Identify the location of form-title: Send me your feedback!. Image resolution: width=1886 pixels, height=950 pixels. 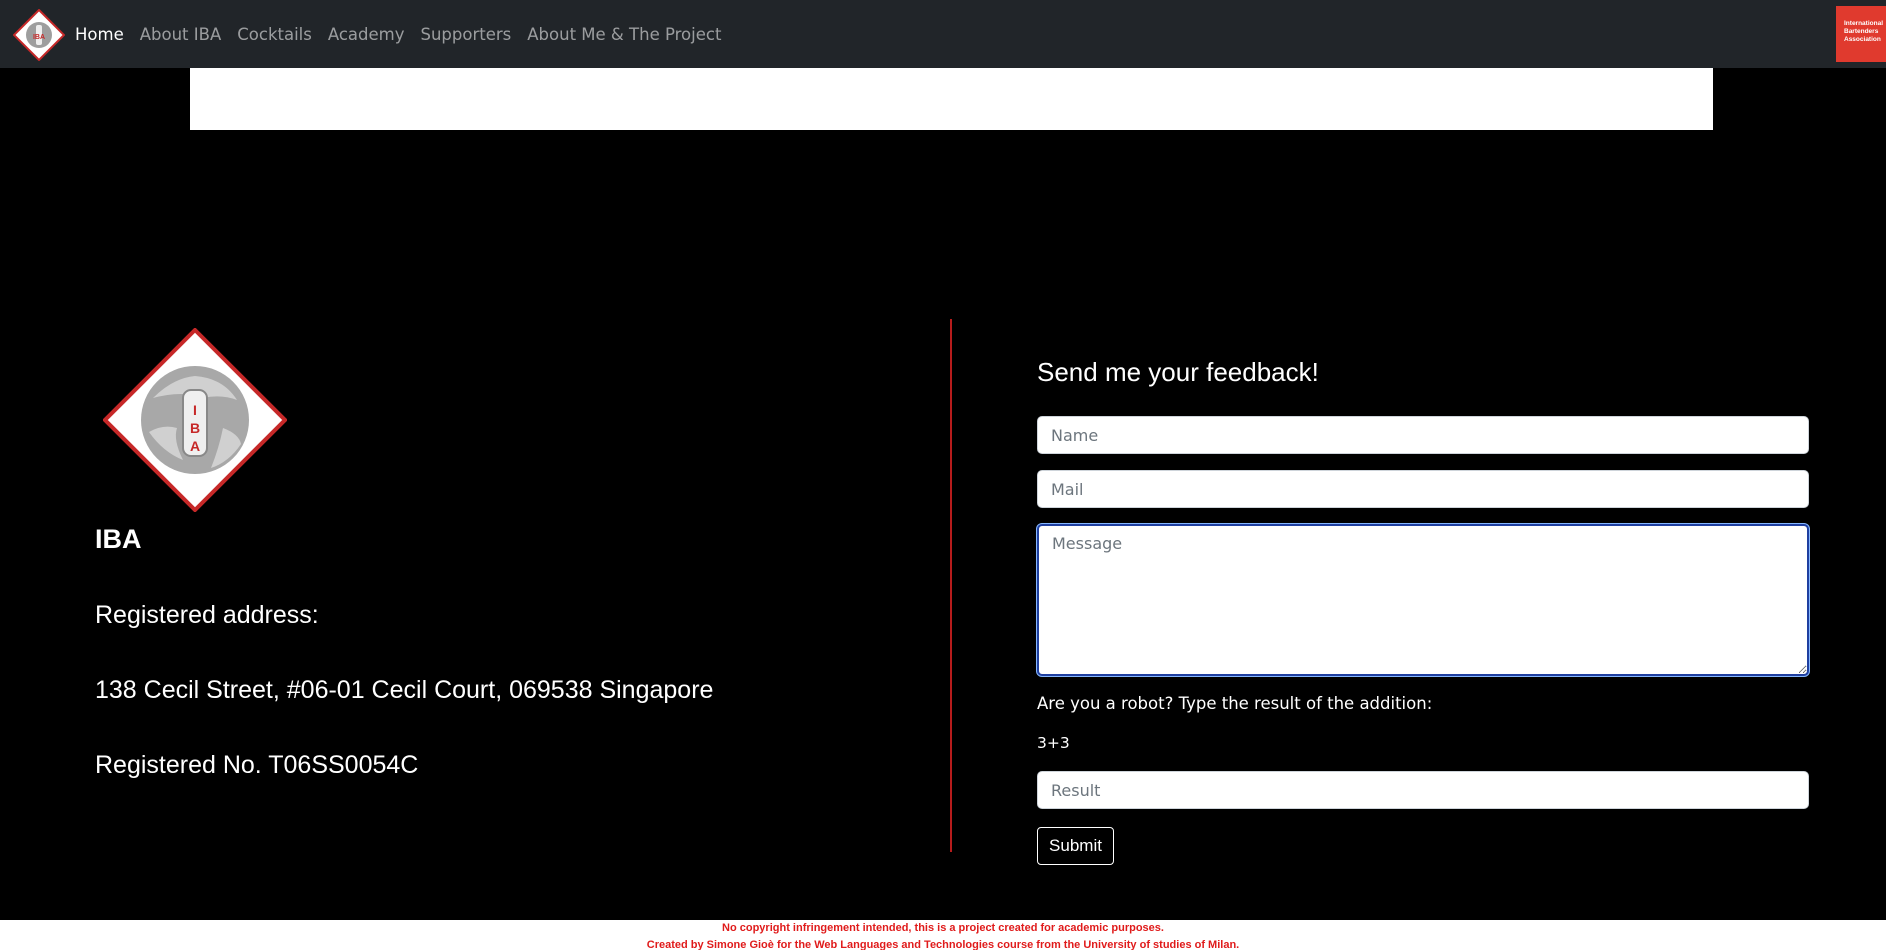
(1178, 372).